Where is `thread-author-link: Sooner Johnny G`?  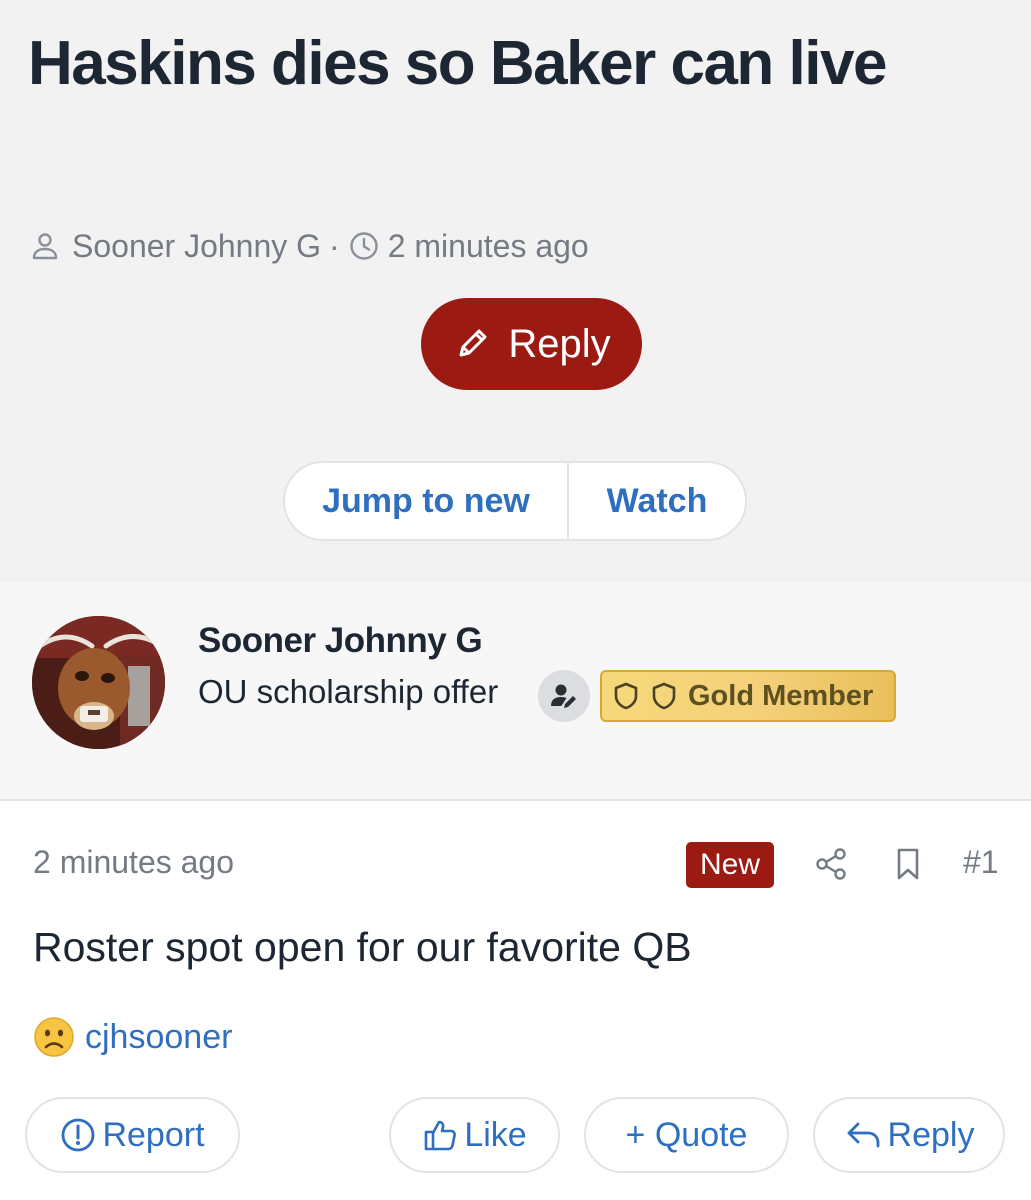
thread-author-link: Sooner Johnny G is located at coordinates (196, 246).